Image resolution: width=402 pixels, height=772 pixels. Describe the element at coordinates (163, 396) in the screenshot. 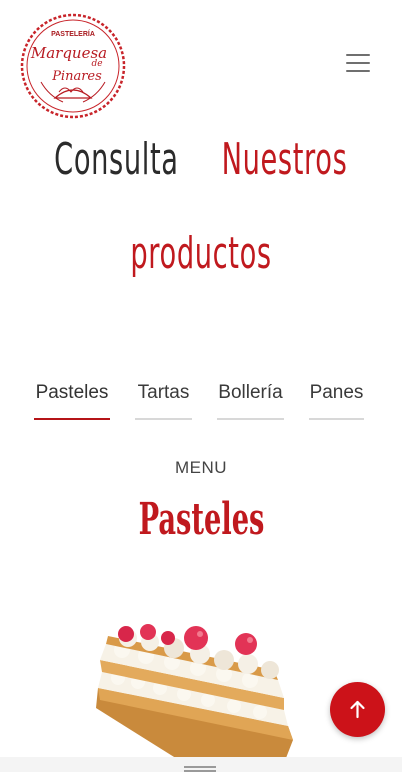

I see `tab-tartas: Tartas` at that location.